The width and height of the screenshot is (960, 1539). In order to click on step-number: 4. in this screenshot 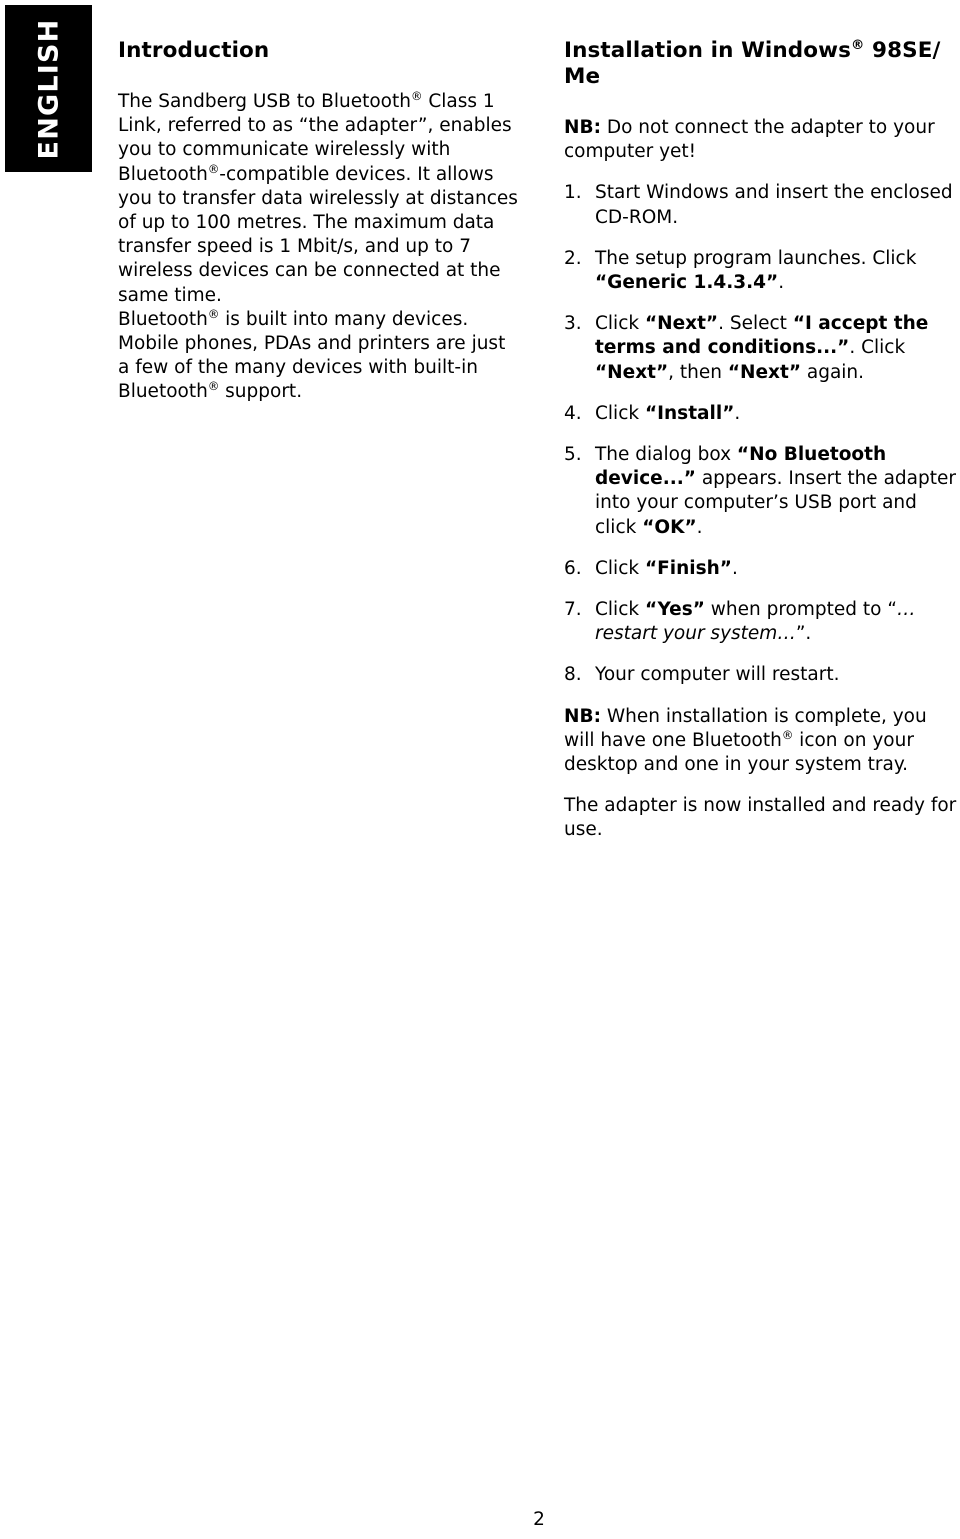, I will do `click(573, 413)`.